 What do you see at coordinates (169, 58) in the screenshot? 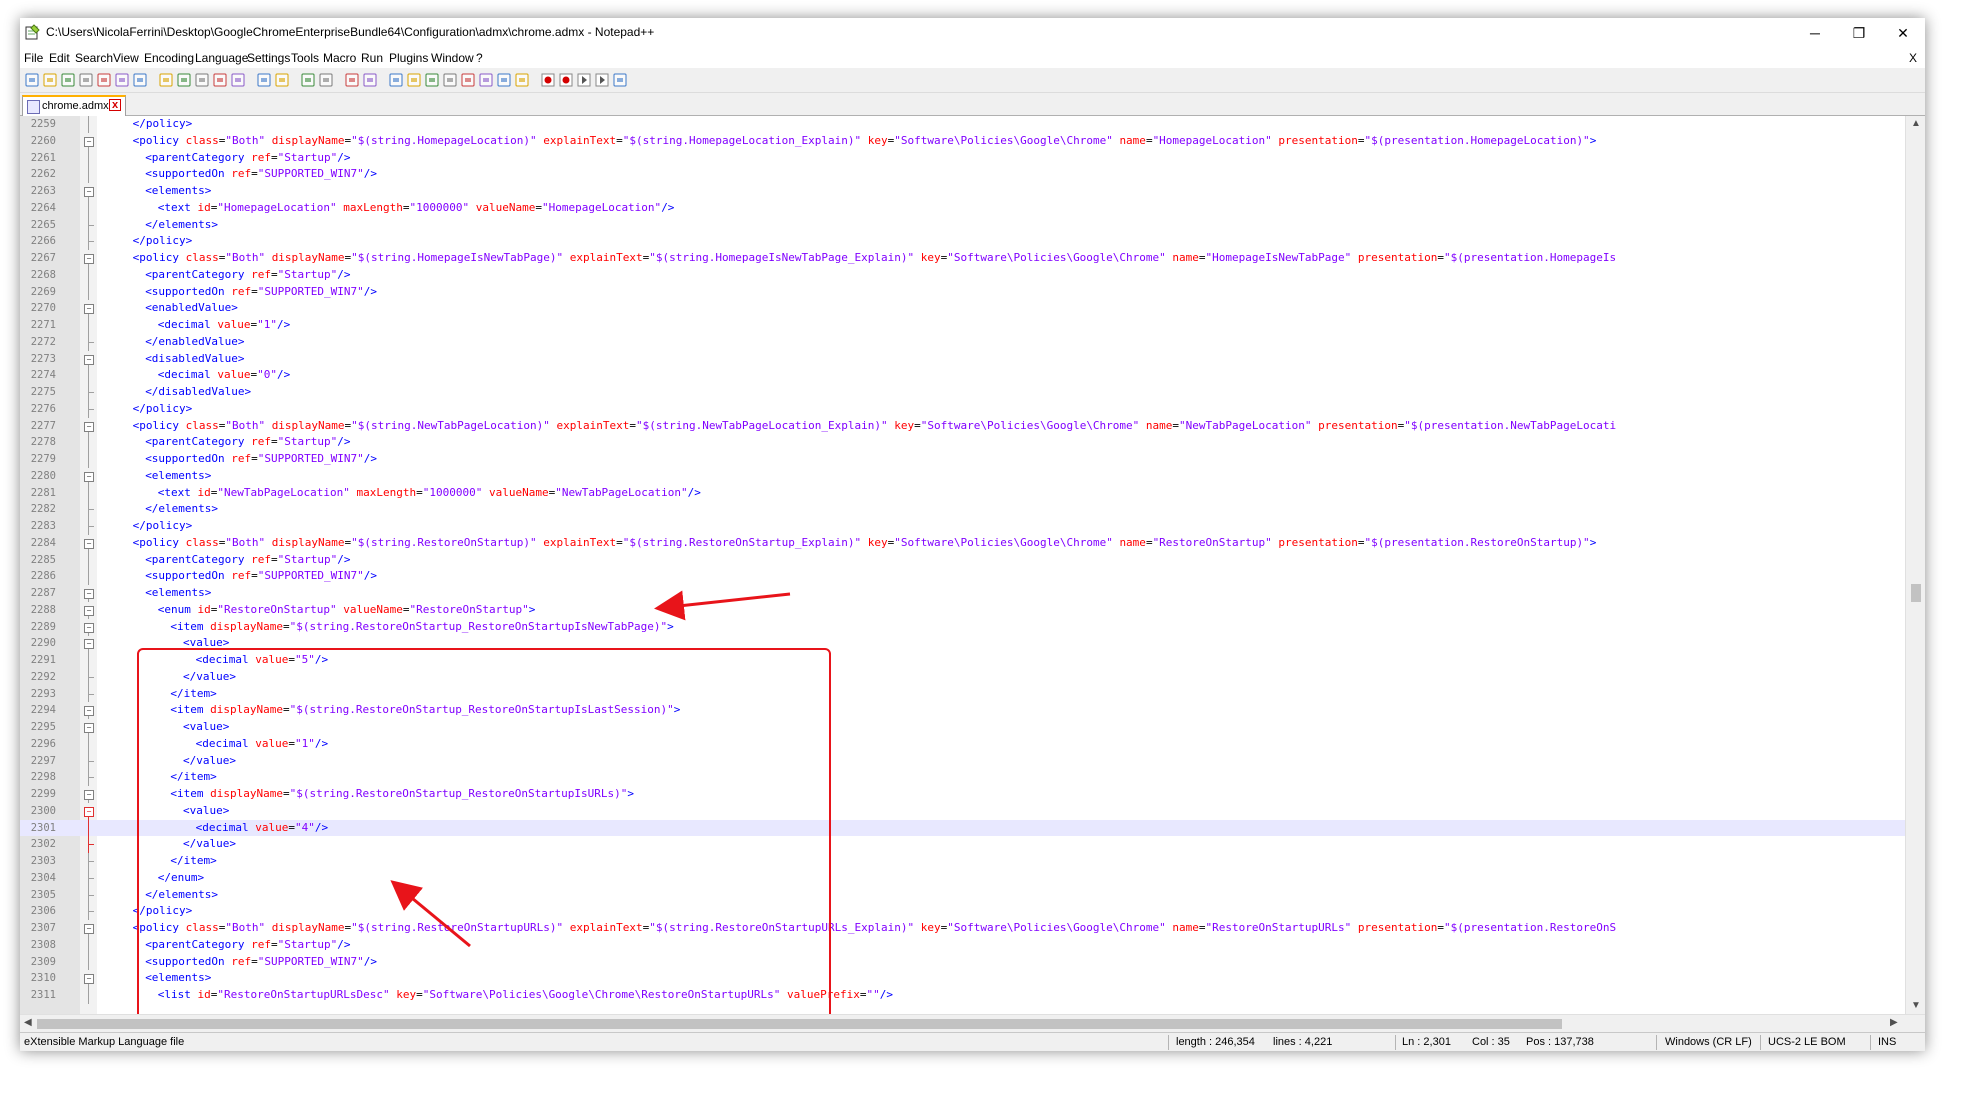
I see `menu-encoding: Encoding` at bounding box center [169, 58].